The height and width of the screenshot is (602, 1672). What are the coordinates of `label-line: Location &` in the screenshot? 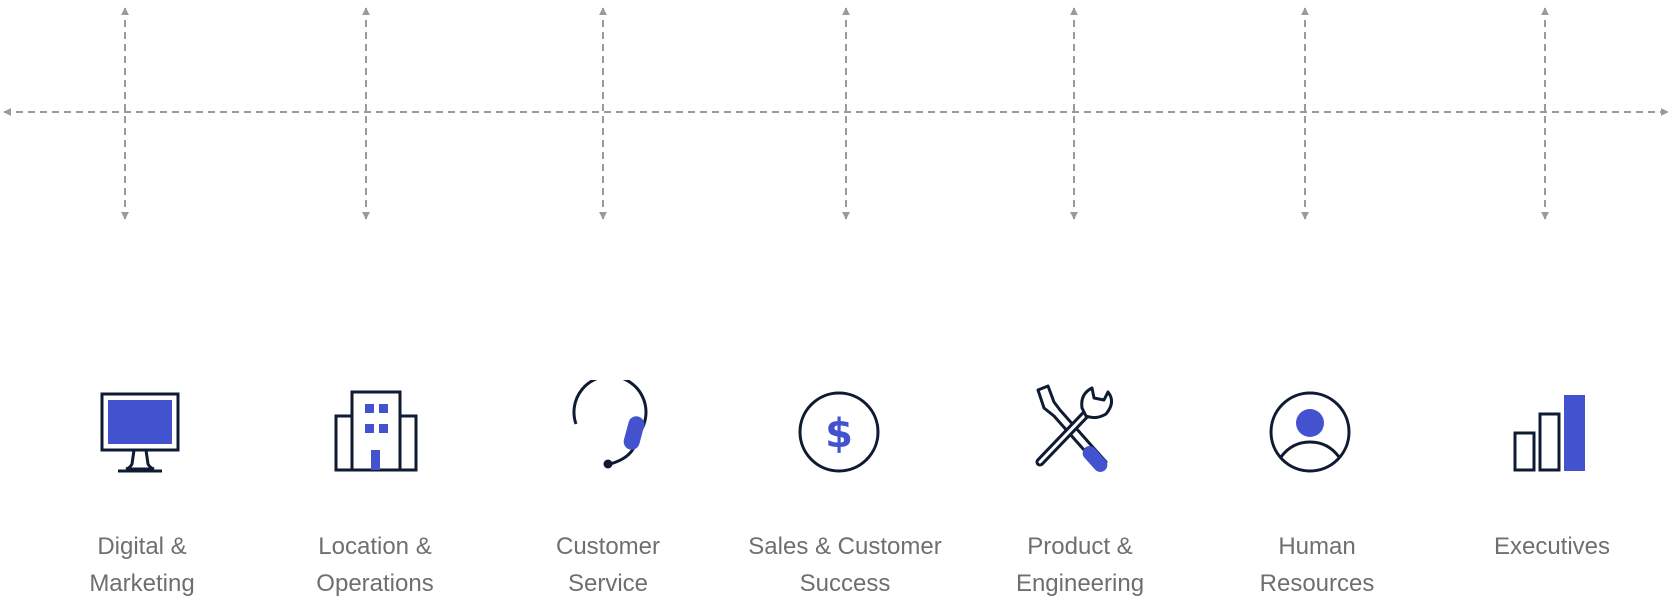 It's located at (375, 546).